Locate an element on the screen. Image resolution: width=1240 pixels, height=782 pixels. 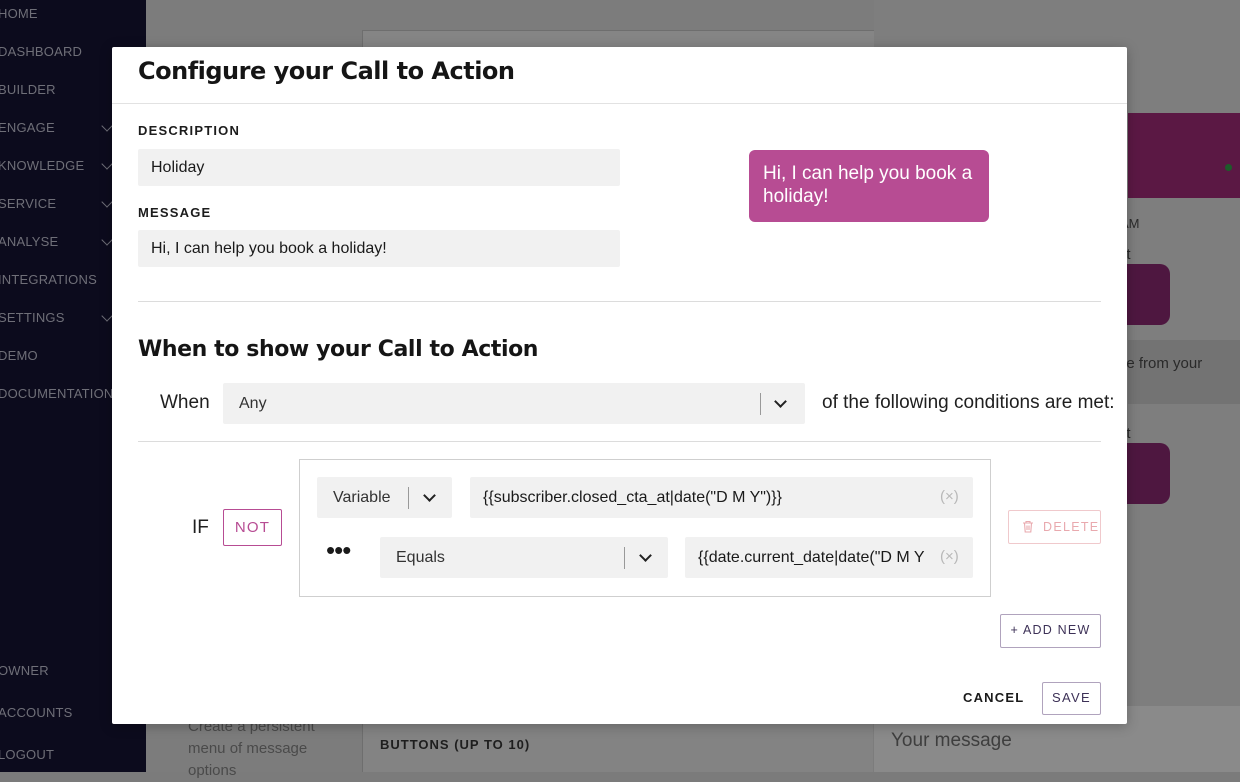
modal-title: Configure your Call to Action is located at coordinates (326, 71).